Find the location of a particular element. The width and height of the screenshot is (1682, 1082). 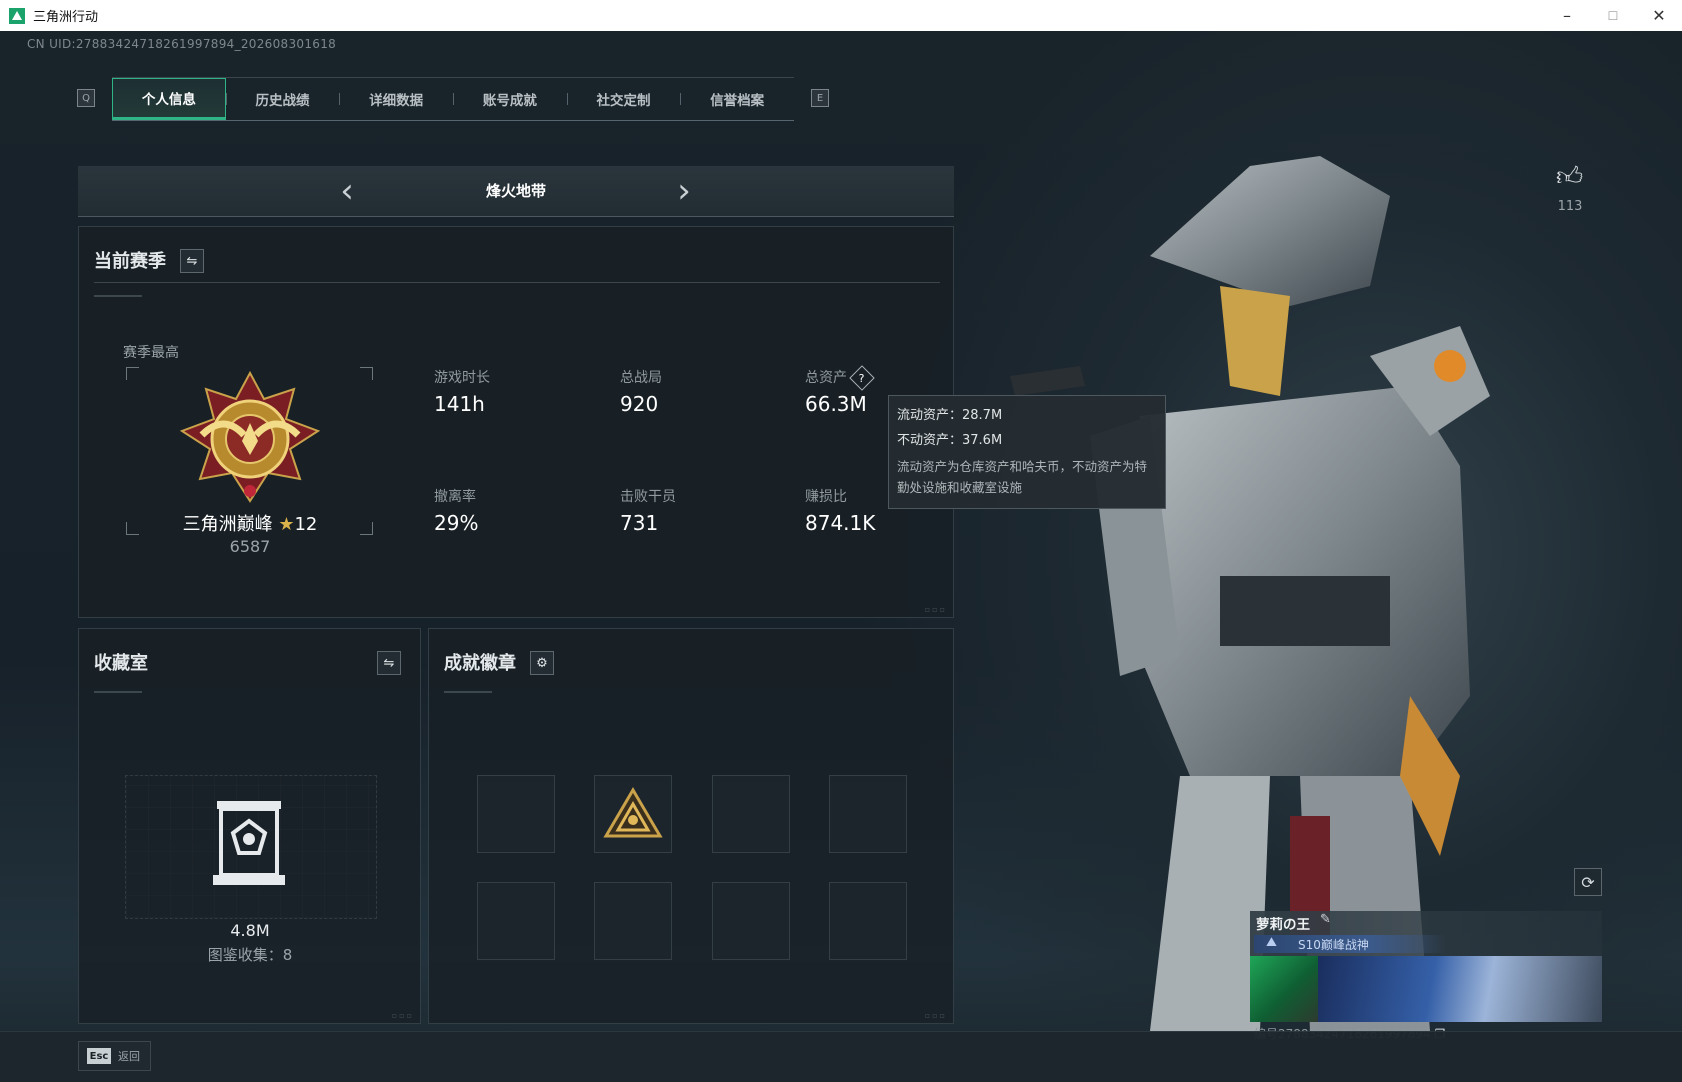

assets-help-icon: ? is located at coordinates (862, 378).